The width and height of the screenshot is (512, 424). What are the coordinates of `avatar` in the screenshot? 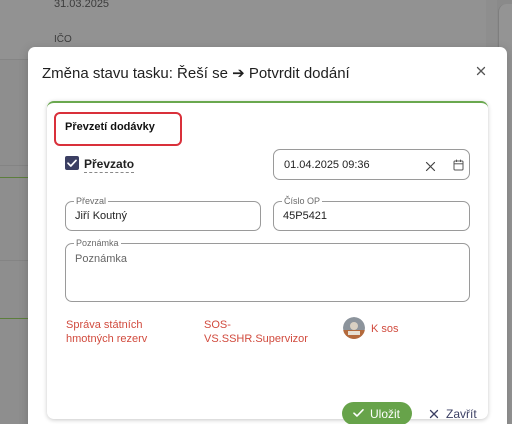 It's located at (354, 328).